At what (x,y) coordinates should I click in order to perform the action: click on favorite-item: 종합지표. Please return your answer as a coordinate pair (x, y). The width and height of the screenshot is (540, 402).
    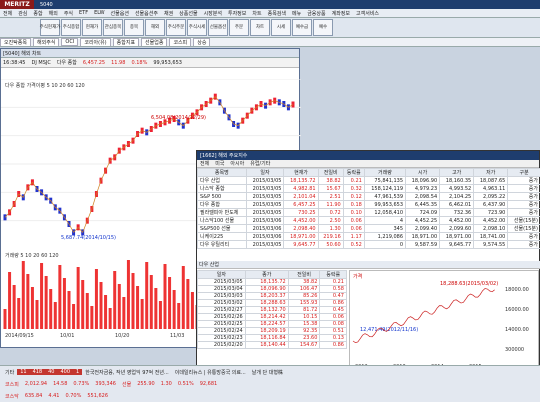
    Looking at the image, I should click on (126, 42).